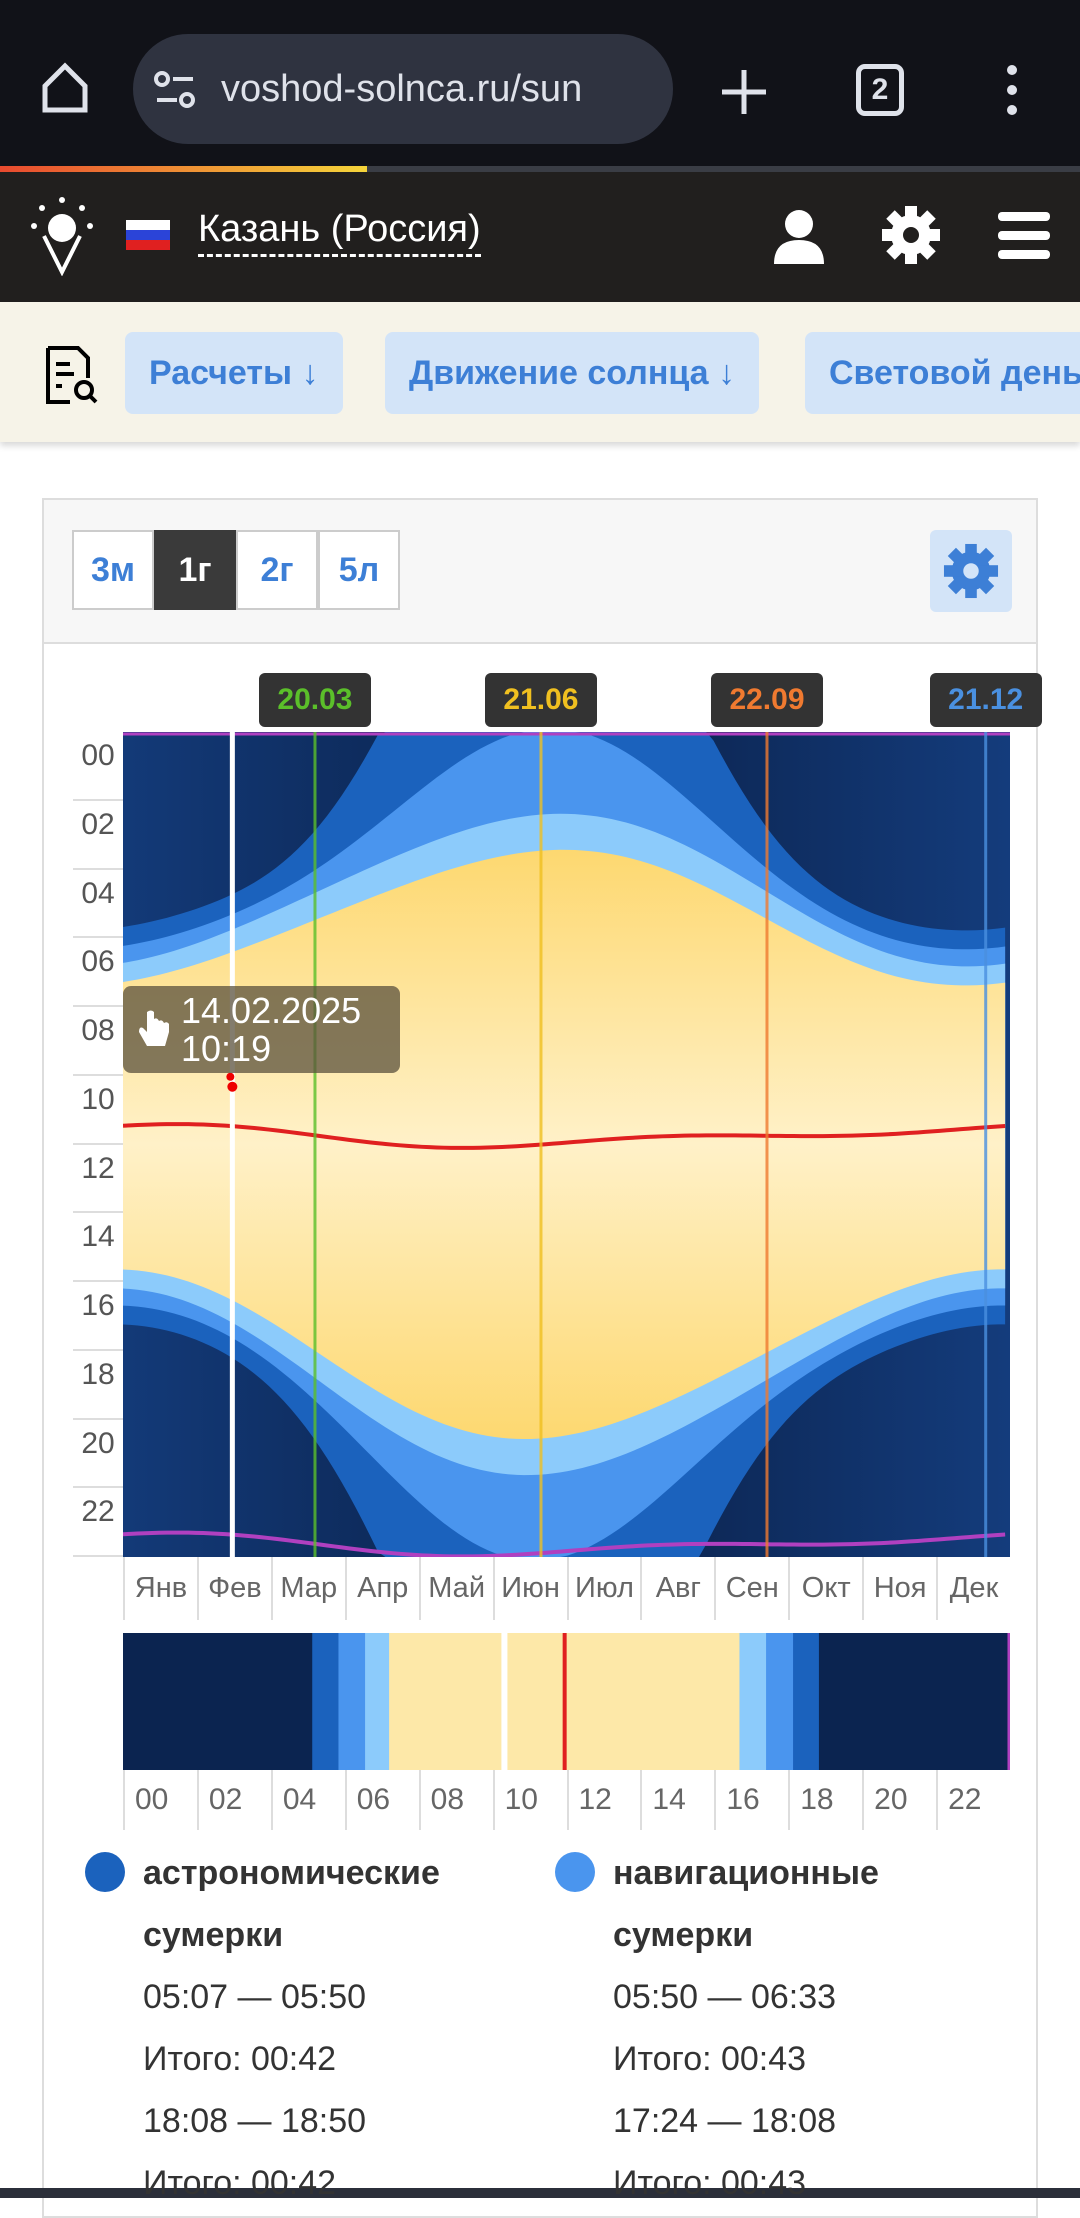  What do you see at coordinates (540, 572) in the screenshot?
I see `chart-controls: 3м 1г 2г 5л` at bounding box center [540, 572].